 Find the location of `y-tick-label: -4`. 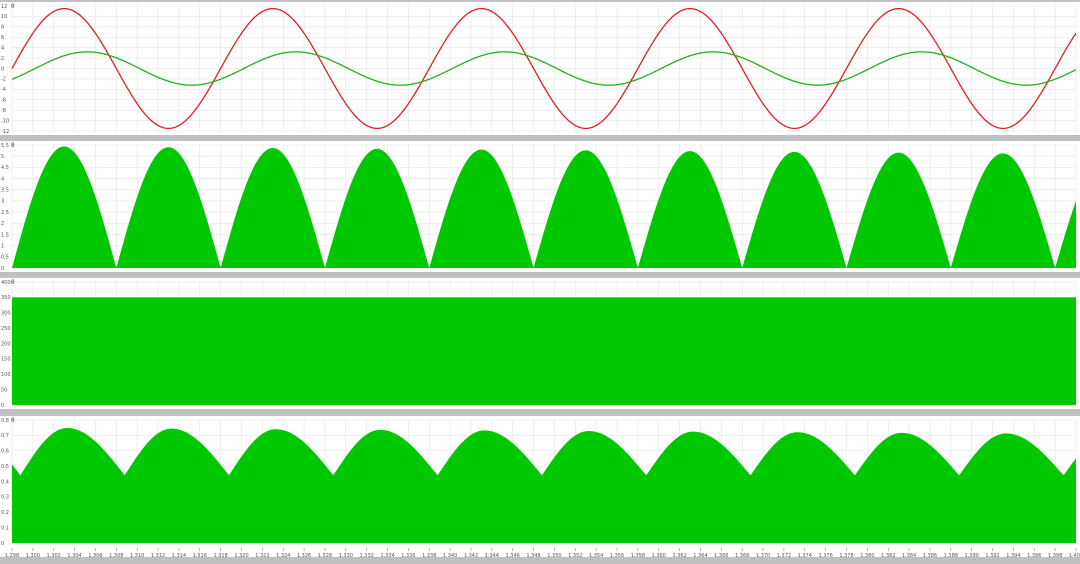

y-tick-label: -4 is located at coordinates (3, 90).